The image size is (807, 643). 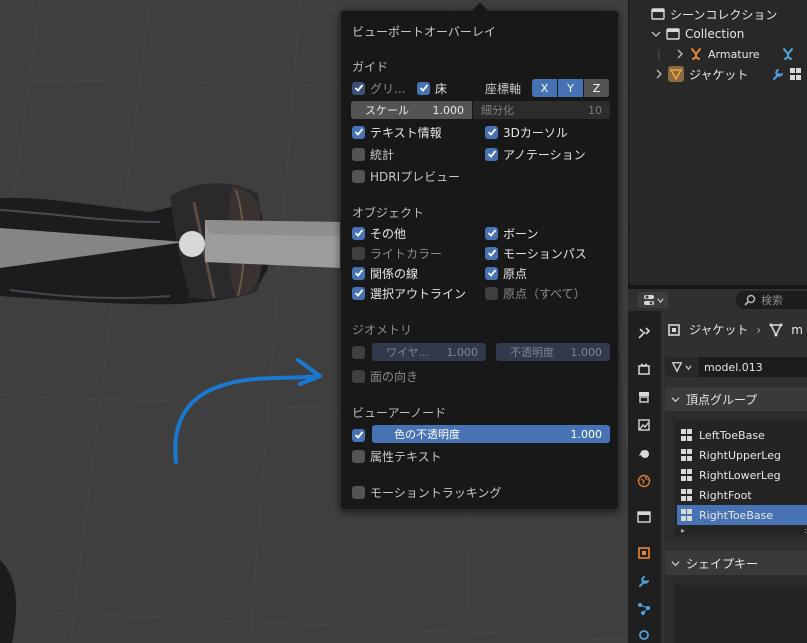 I want to click on attribute-text-checkbox: 属性テキスト, so click(x=397, y=456).